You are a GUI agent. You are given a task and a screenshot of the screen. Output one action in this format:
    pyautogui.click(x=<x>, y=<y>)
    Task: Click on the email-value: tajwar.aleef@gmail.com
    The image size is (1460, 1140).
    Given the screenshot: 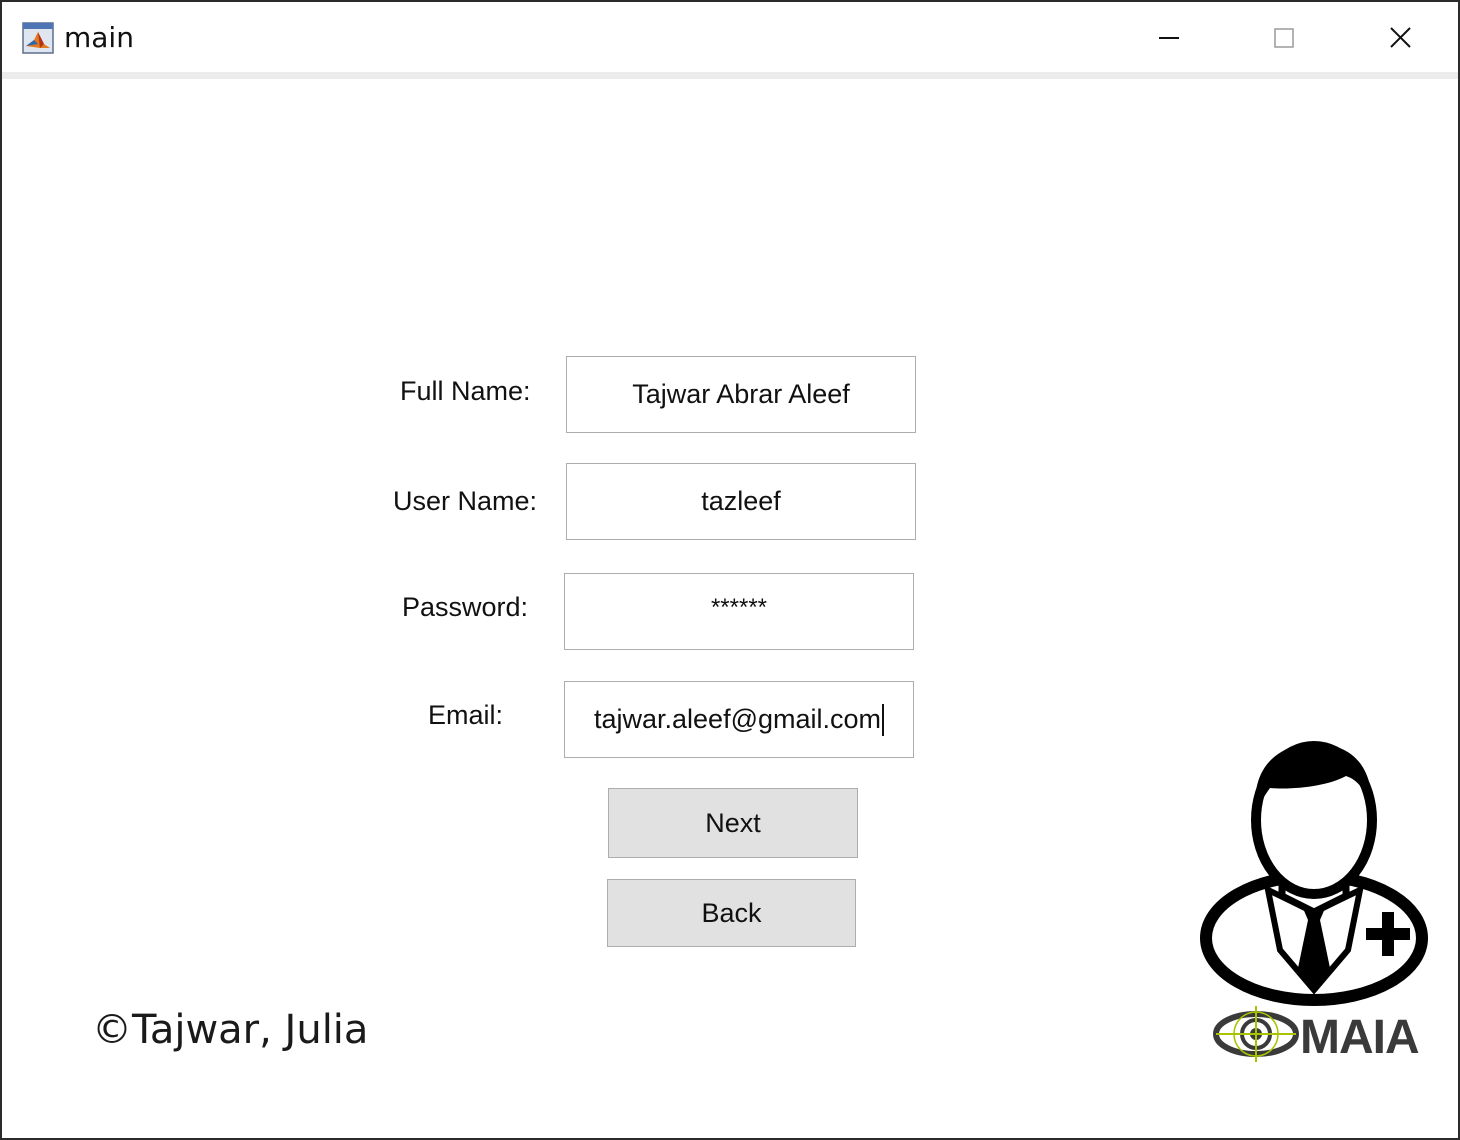 What is the action you would take?
    pyautogui.click(x=737, y=719)
    